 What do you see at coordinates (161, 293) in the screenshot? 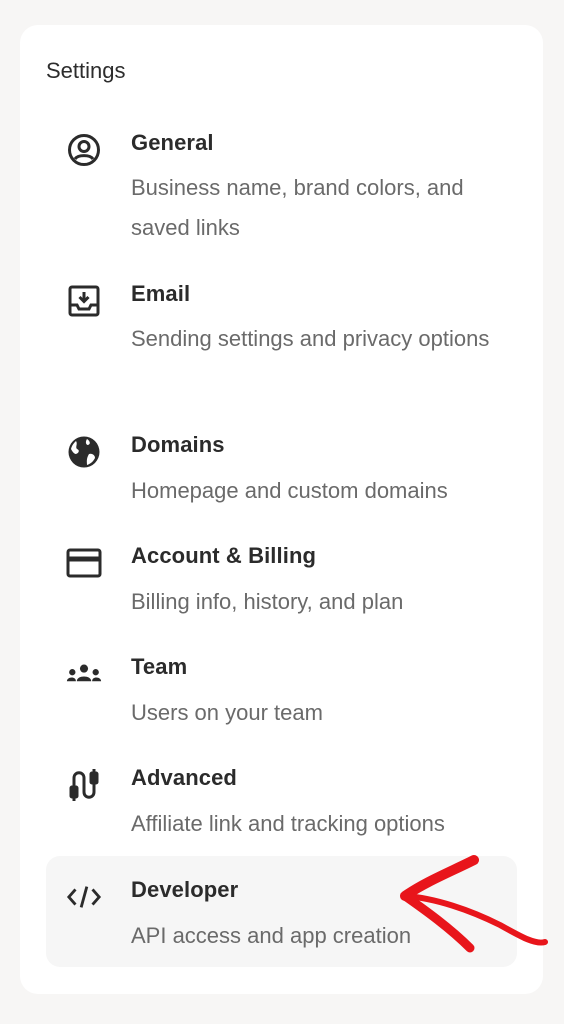
I see `settings-item-label: Email` at bounding box center [161, 293].